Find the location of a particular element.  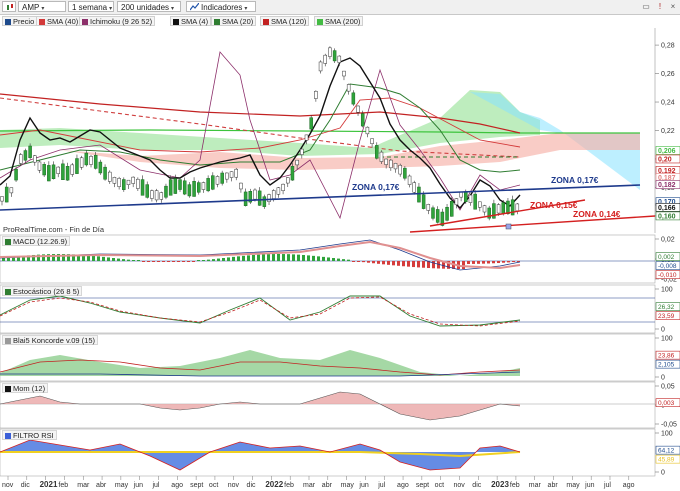

panel-label-koncorde: Blai5 Koncorde v.09 (15) is located at coordinates (50, 340).